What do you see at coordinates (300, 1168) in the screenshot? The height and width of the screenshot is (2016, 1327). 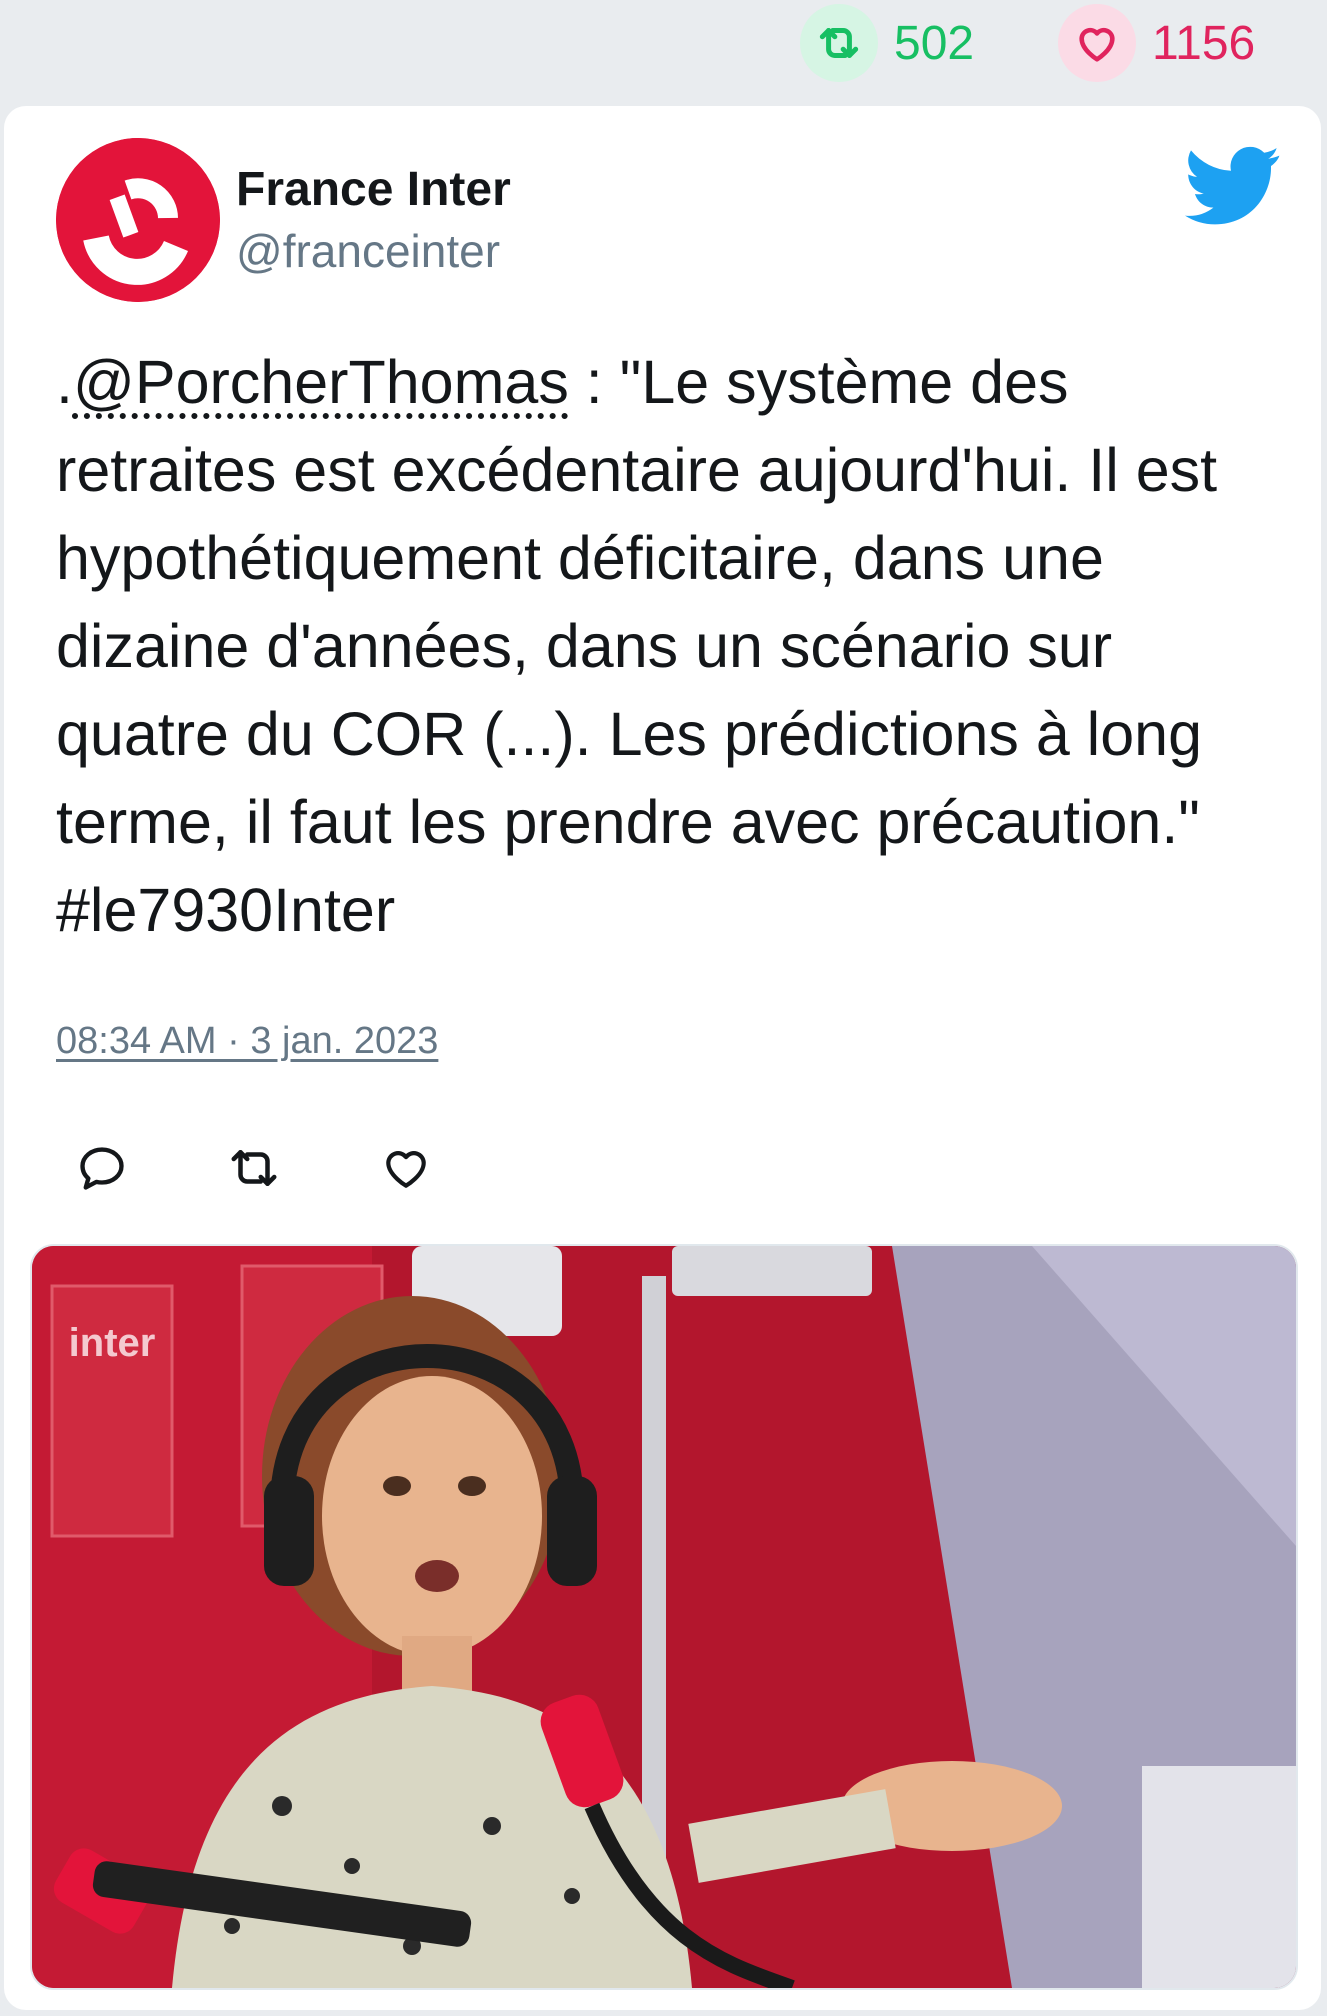 I see `tweet-actions` at bounding box center [300, 1168].